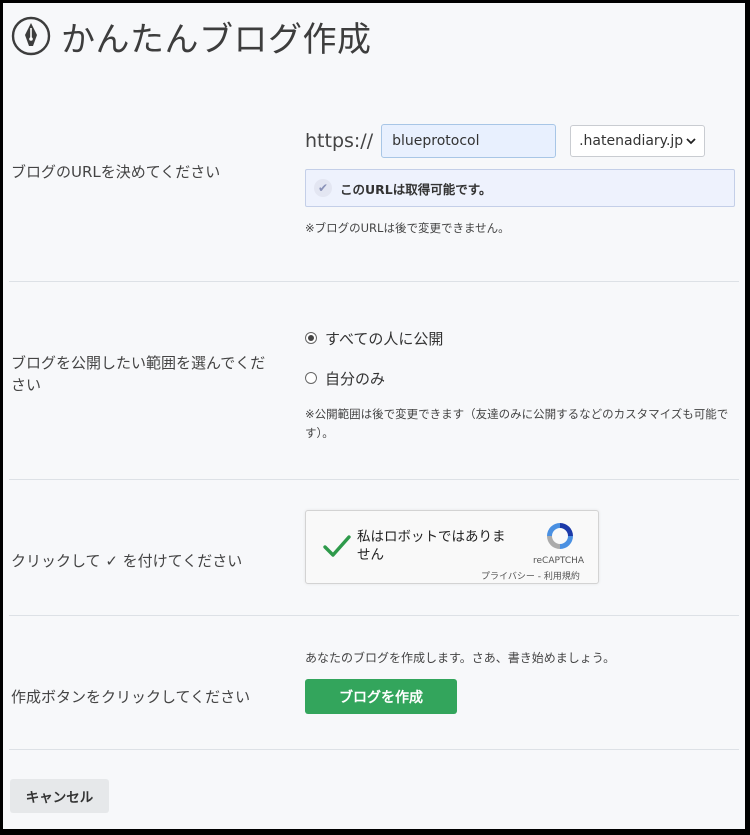 The height and width of the screenshot is (835, 750). Describe the element at coordinates (355, 378) in the screenshot. I see `radio-private-label: 自分のみ` at that location.